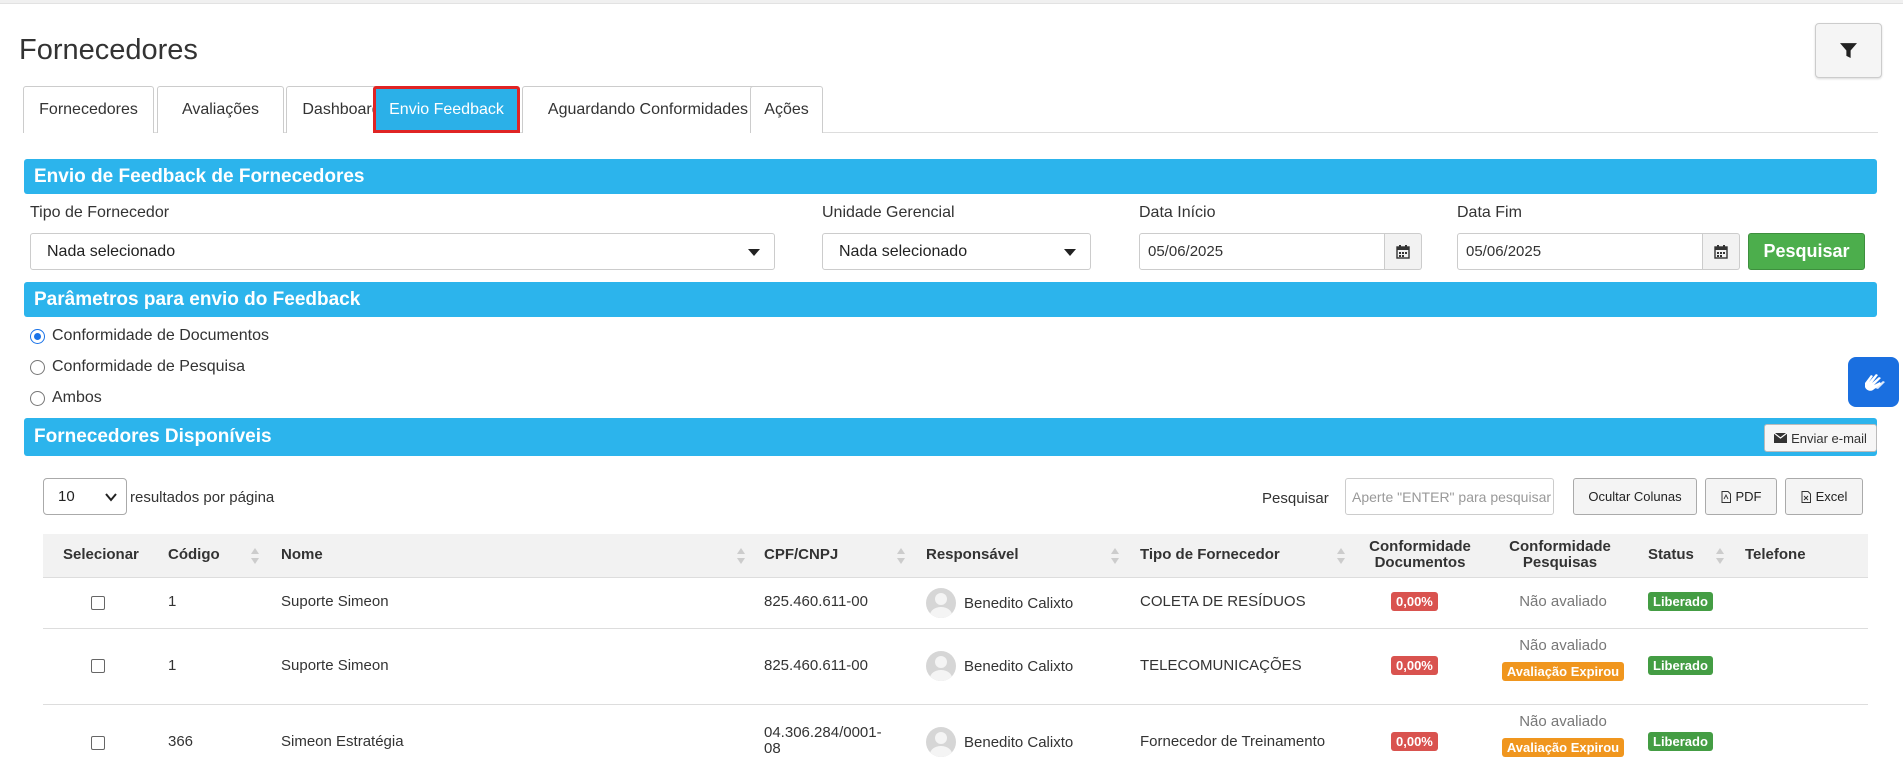  What do you see at coordinates (950, 437) in the screenshot?
I see `section-fornecedores-disponiveis: Fornecedores Disponíveis` at bounding box center [950, 437].